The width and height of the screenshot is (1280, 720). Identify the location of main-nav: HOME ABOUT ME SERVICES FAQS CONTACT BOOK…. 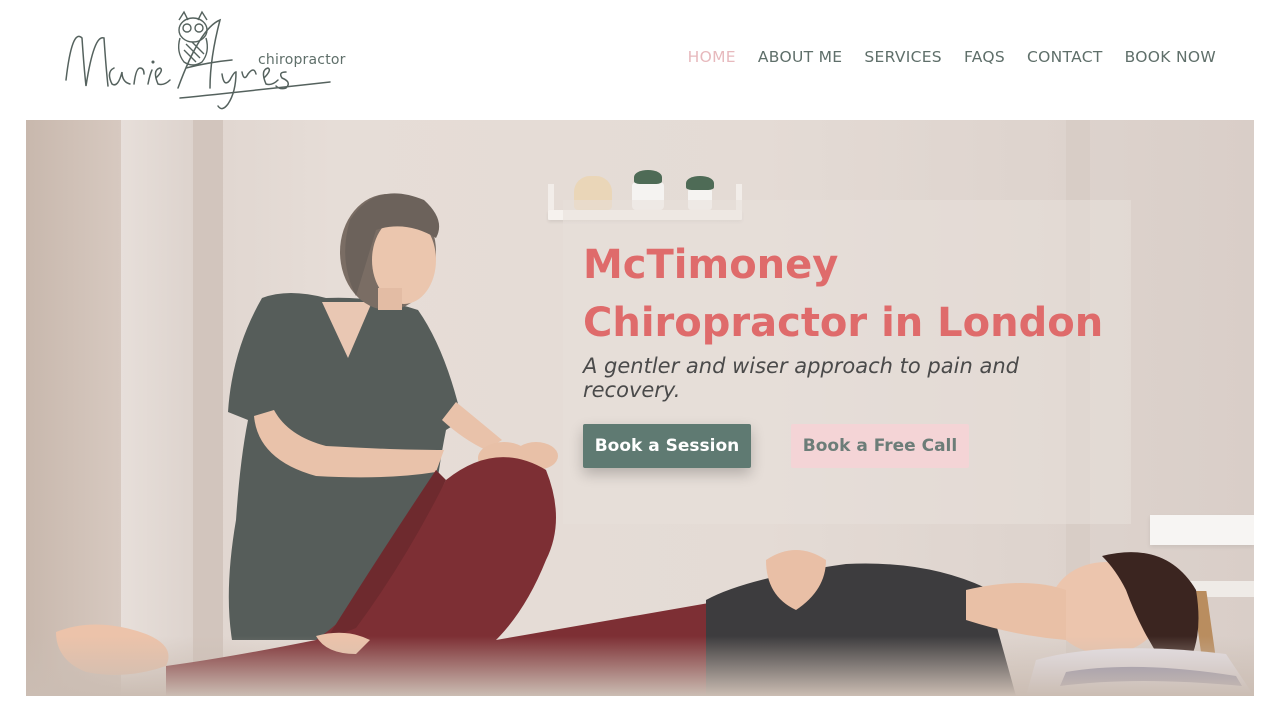
(952, 57).